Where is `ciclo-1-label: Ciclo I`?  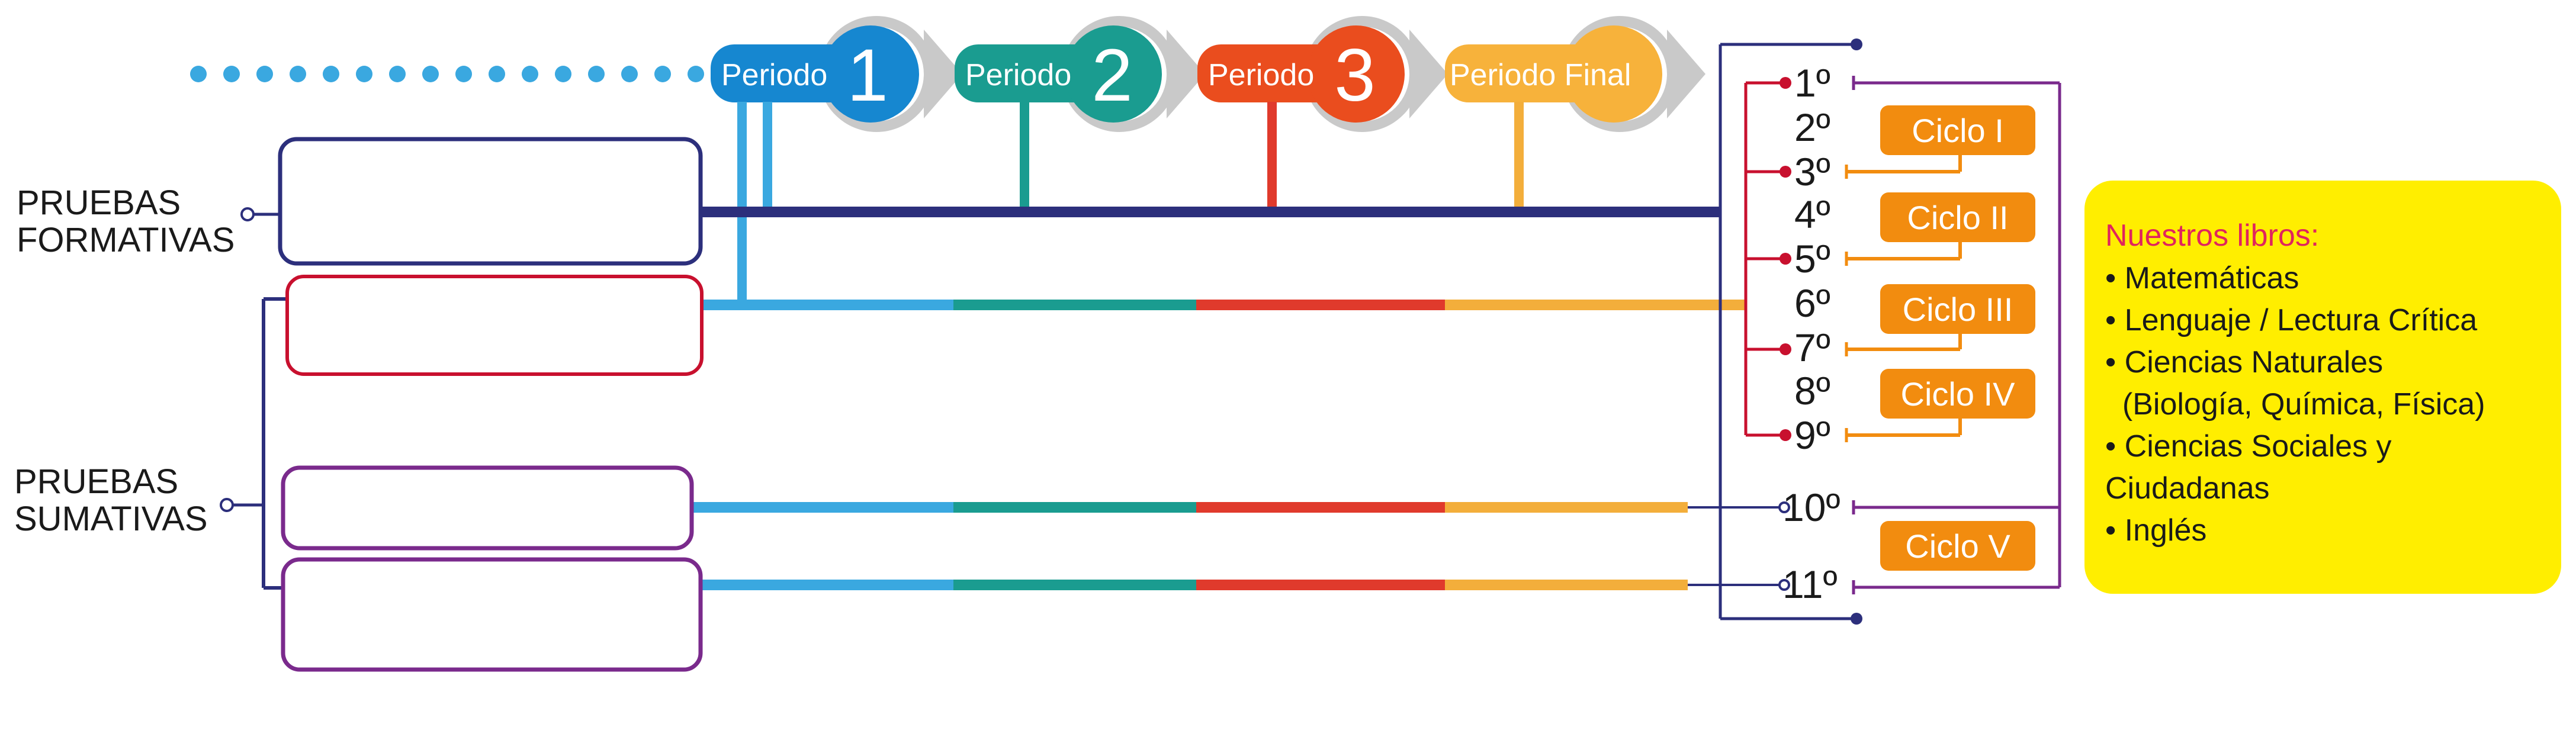 ciclo-1-label: Ciclo I is located at coordinates (1958, 130).